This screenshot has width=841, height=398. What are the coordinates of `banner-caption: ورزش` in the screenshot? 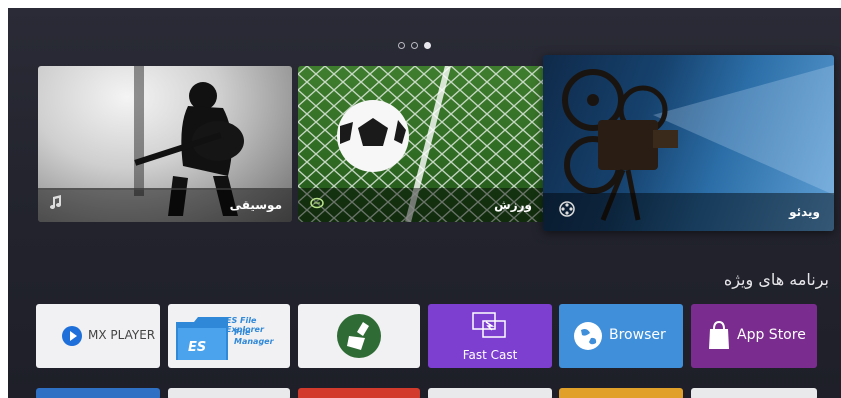 It's located at (421, 205).